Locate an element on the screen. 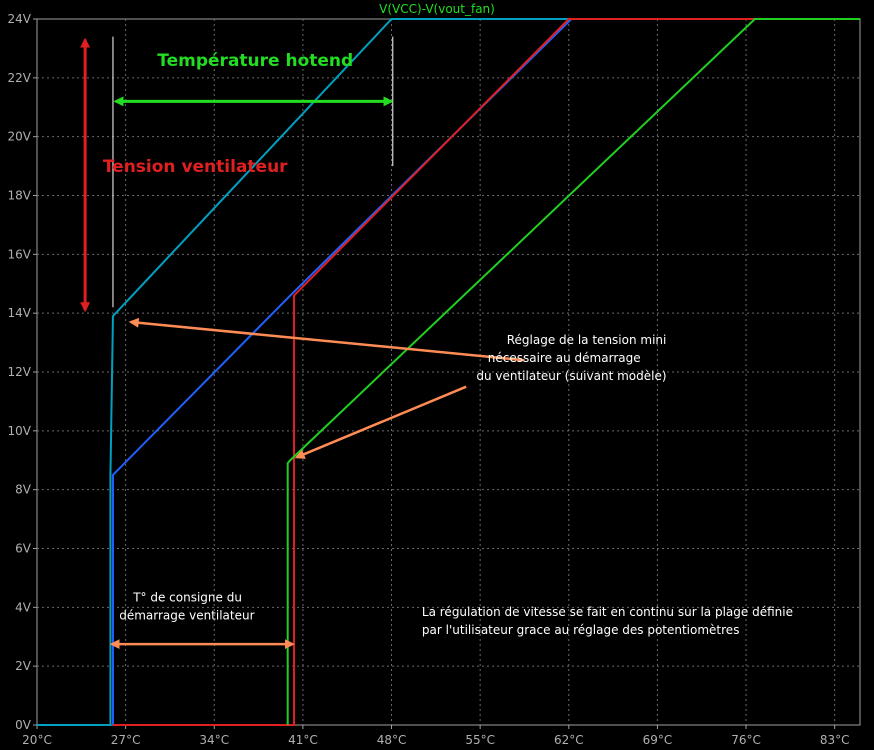 This screenshot has width=874, height=750. y-tick-label: 4V is located at coordinates (23, 607).